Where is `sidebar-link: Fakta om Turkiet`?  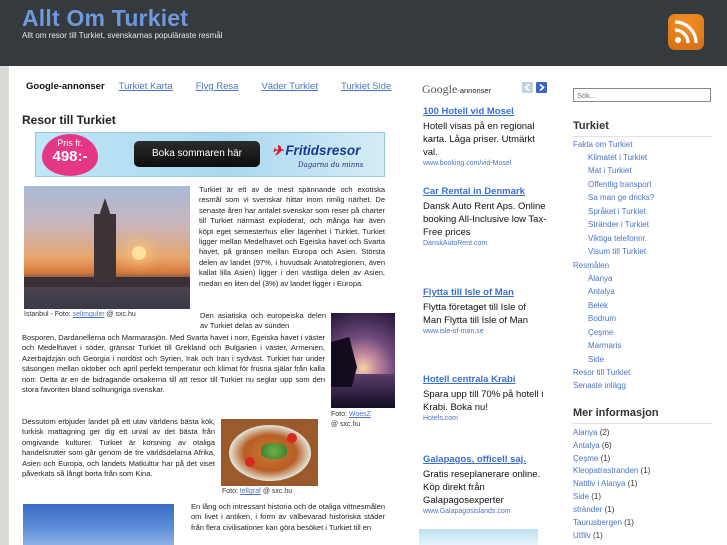
sidebar-link: Fakta om Turkiet is located at coordinates (603, 144).